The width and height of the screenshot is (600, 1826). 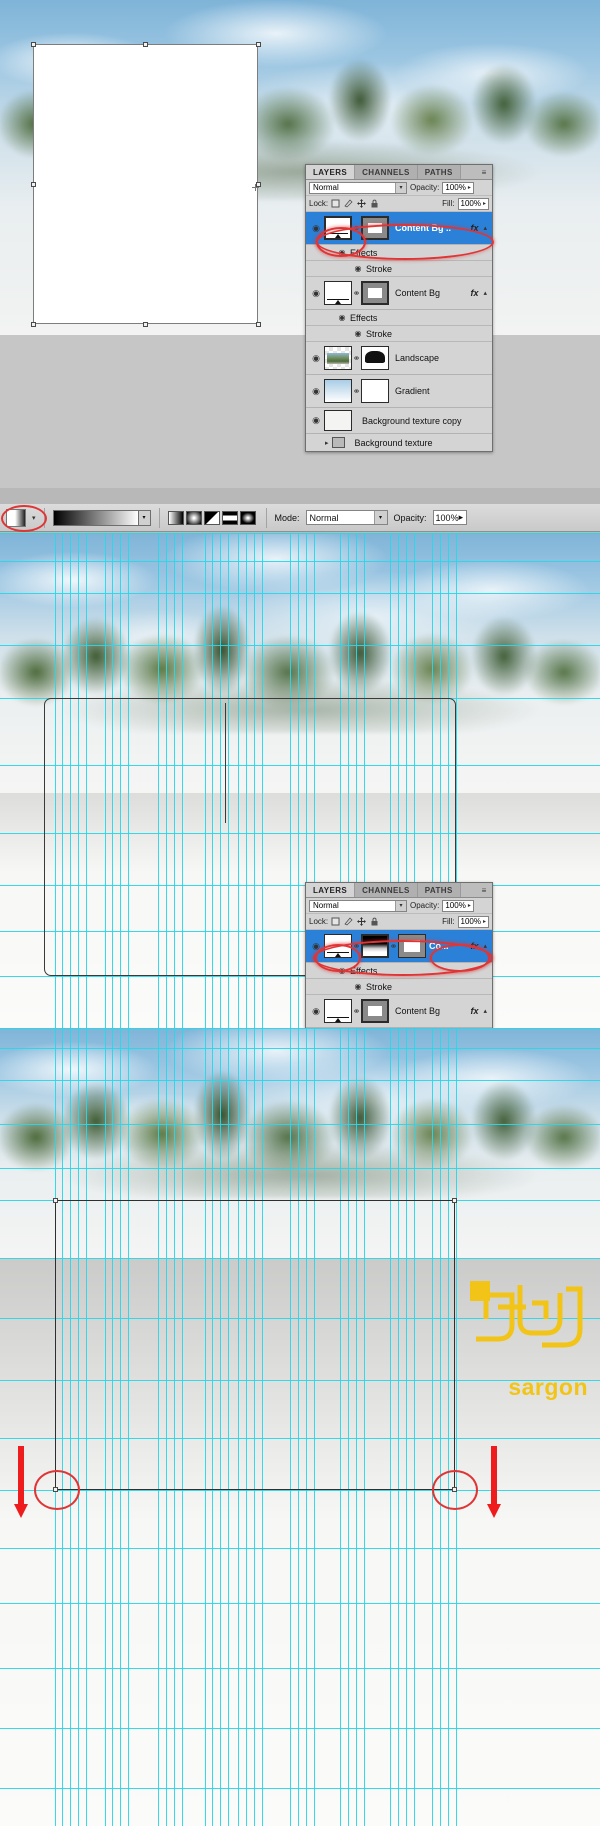 What do you see at coordinates (229, 517) in the screenshot?
I see `reflected-gradient-icon` at bounding box center [229, 517].